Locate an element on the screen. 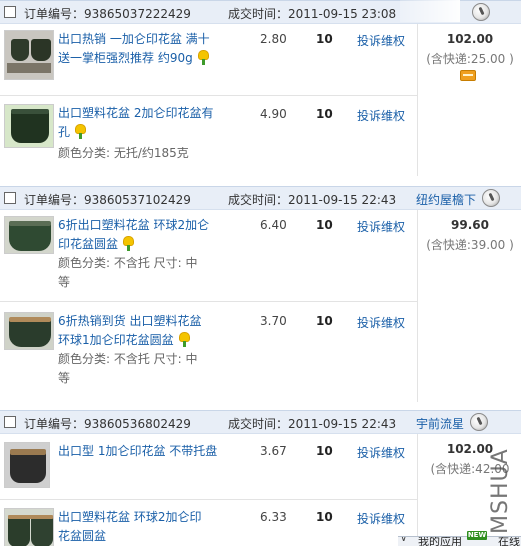  deal-time: 成交时间：2011-09-15 23:08 is located at coordinates (312, 14).